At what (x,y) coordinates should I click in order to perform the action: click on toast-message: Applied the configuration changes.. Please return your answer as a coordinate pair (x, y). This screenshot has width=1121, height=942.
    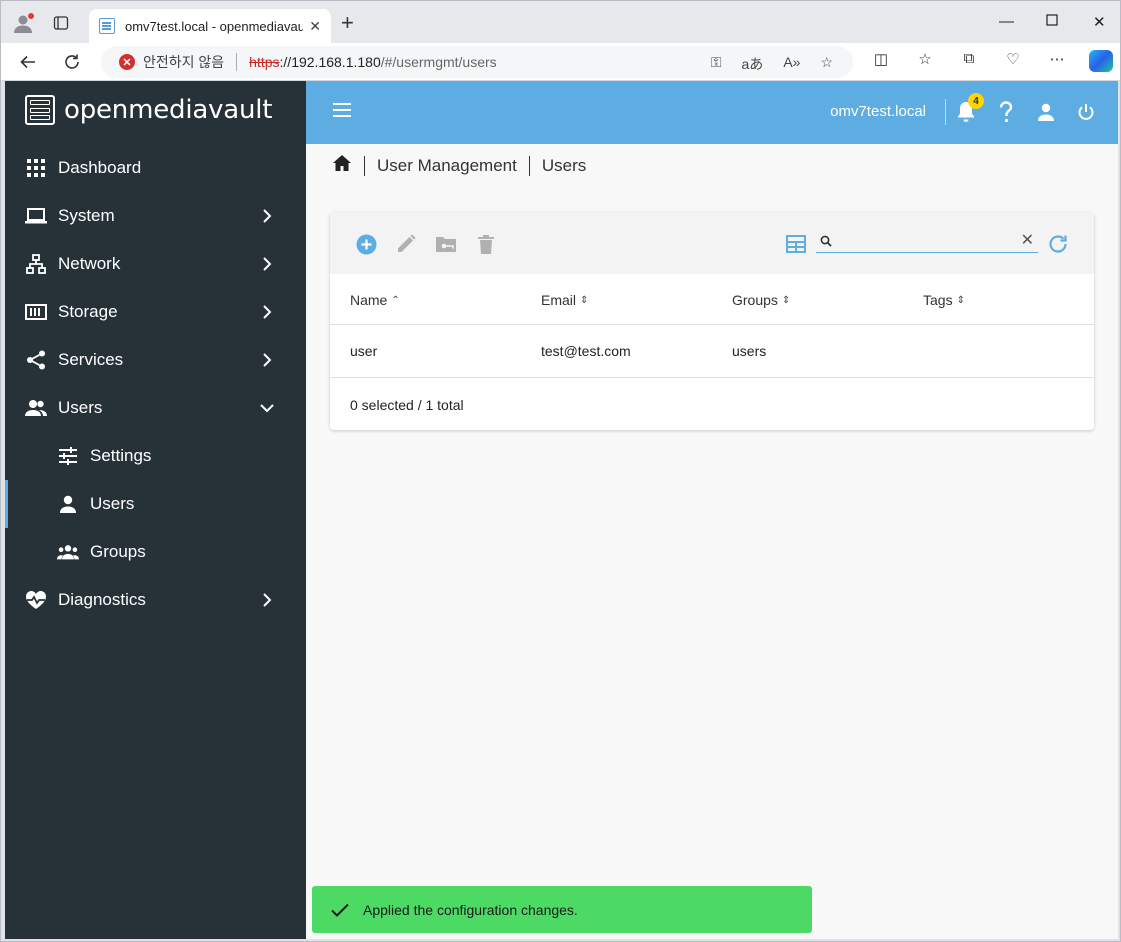
    Looking at the image, I should click on (470, 909).